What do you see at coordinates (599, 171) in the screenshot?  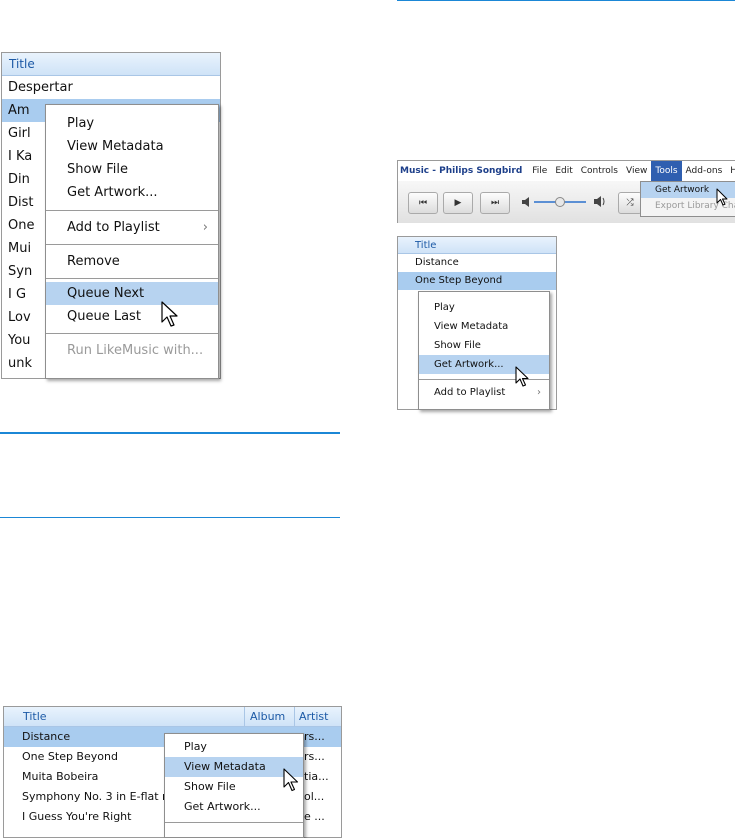 I see `menu-controls: Controls` at bounding box center [599, 171].